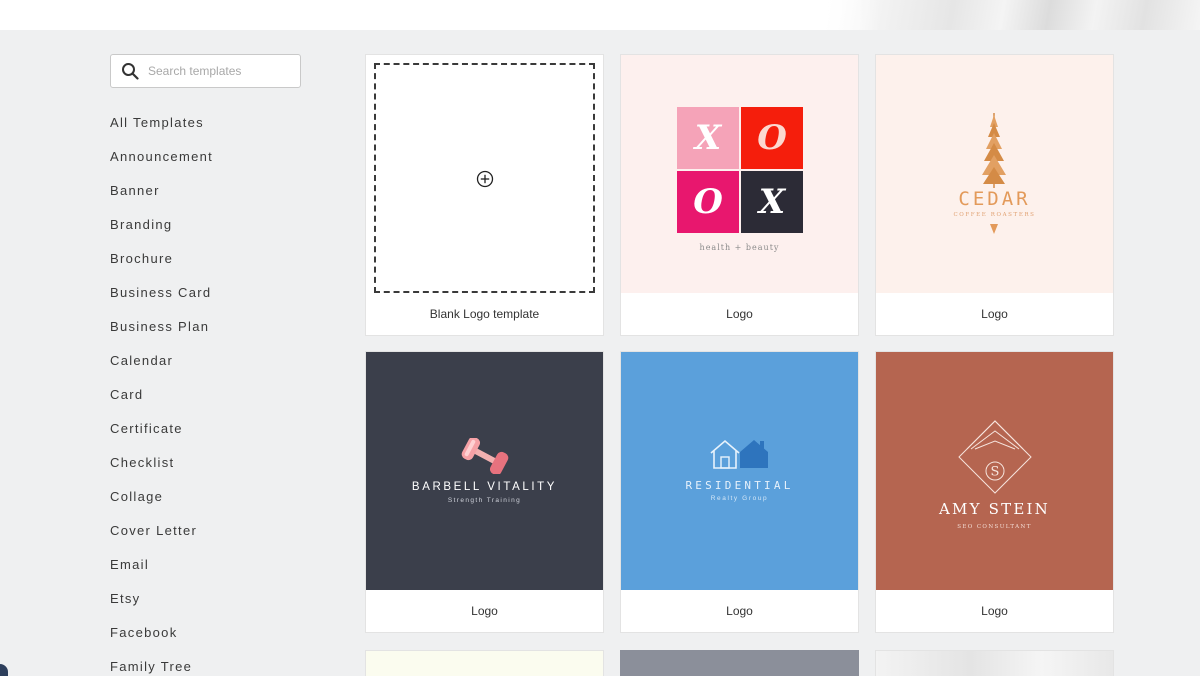 The width and height of the screenshot is (1200, 676). Describe the element at coordinates (161, 437) in the screenshot. I see `category-certificate: Certificate` at that location.